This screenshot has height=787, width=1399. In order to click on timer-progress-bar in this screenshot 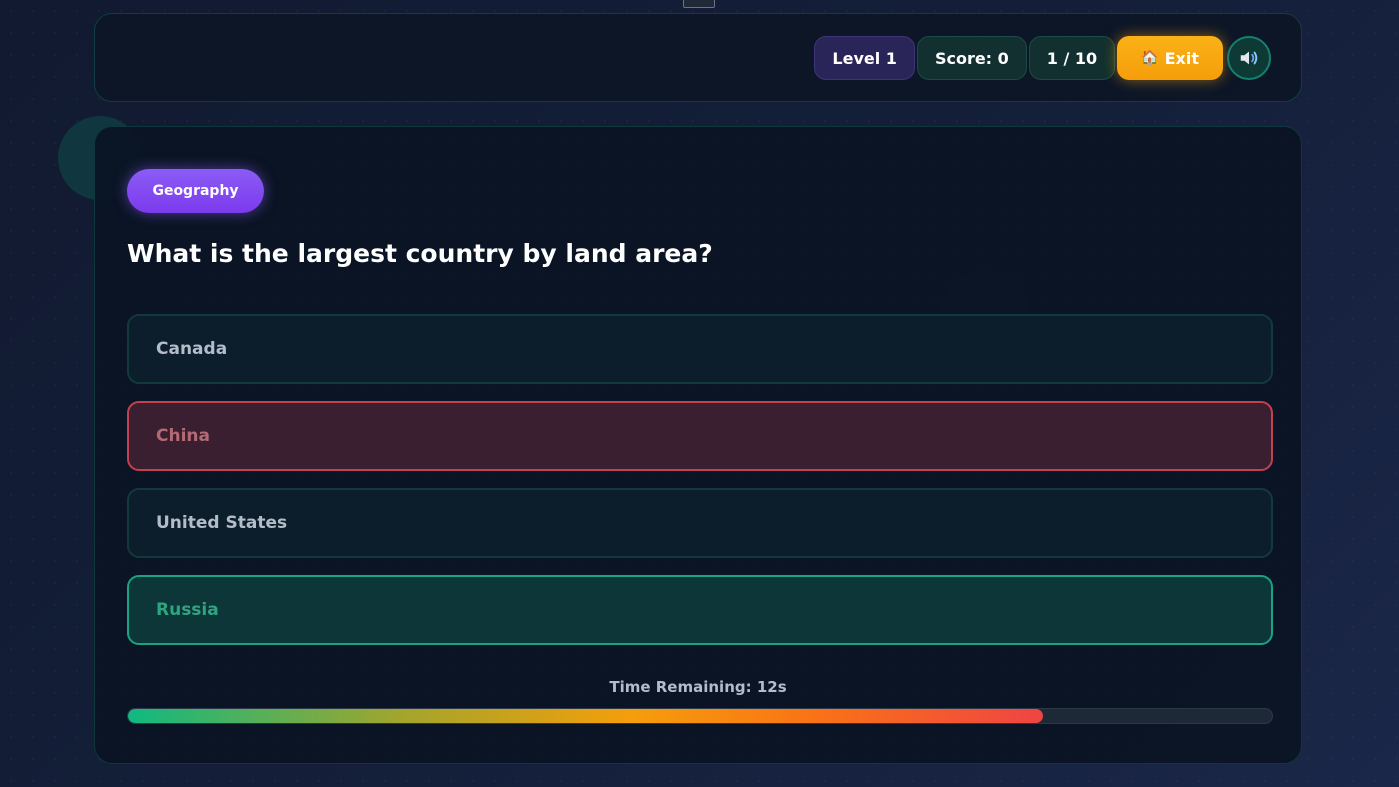, I will do `click(700, 716)`.